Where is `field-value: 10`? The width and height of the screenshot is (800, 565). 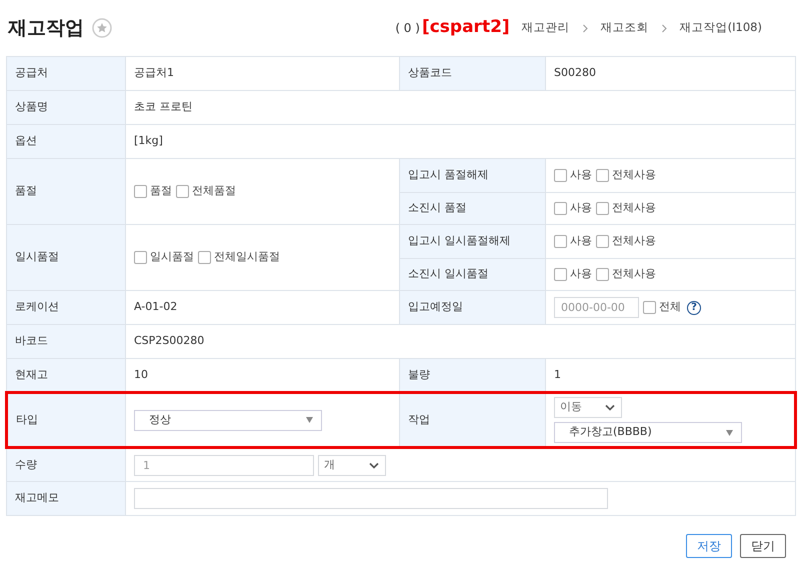 field-value: 10 is located at coordinates (141, 374).